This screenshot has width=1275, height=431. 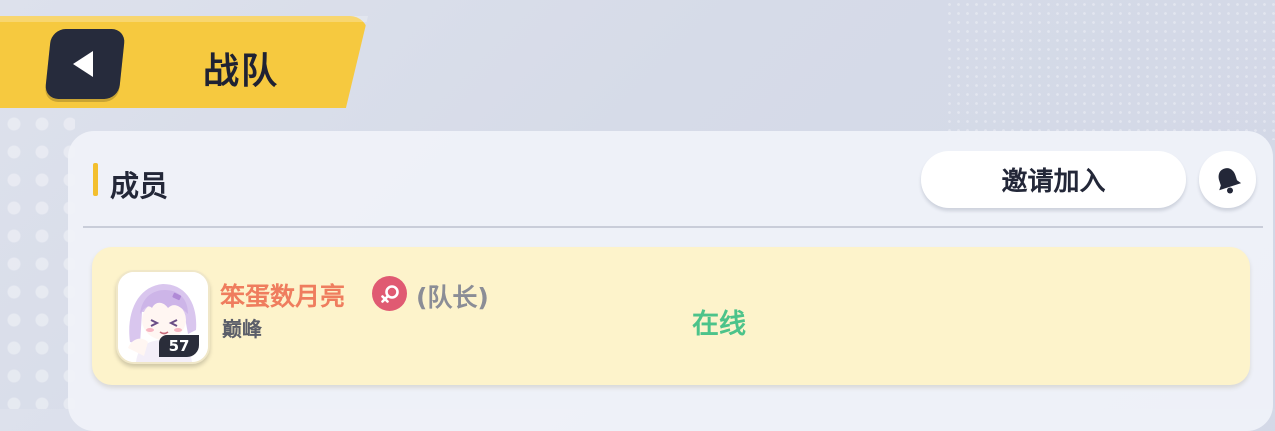 I want to click on background-dot-pattern, so click(x=1110, y=70).